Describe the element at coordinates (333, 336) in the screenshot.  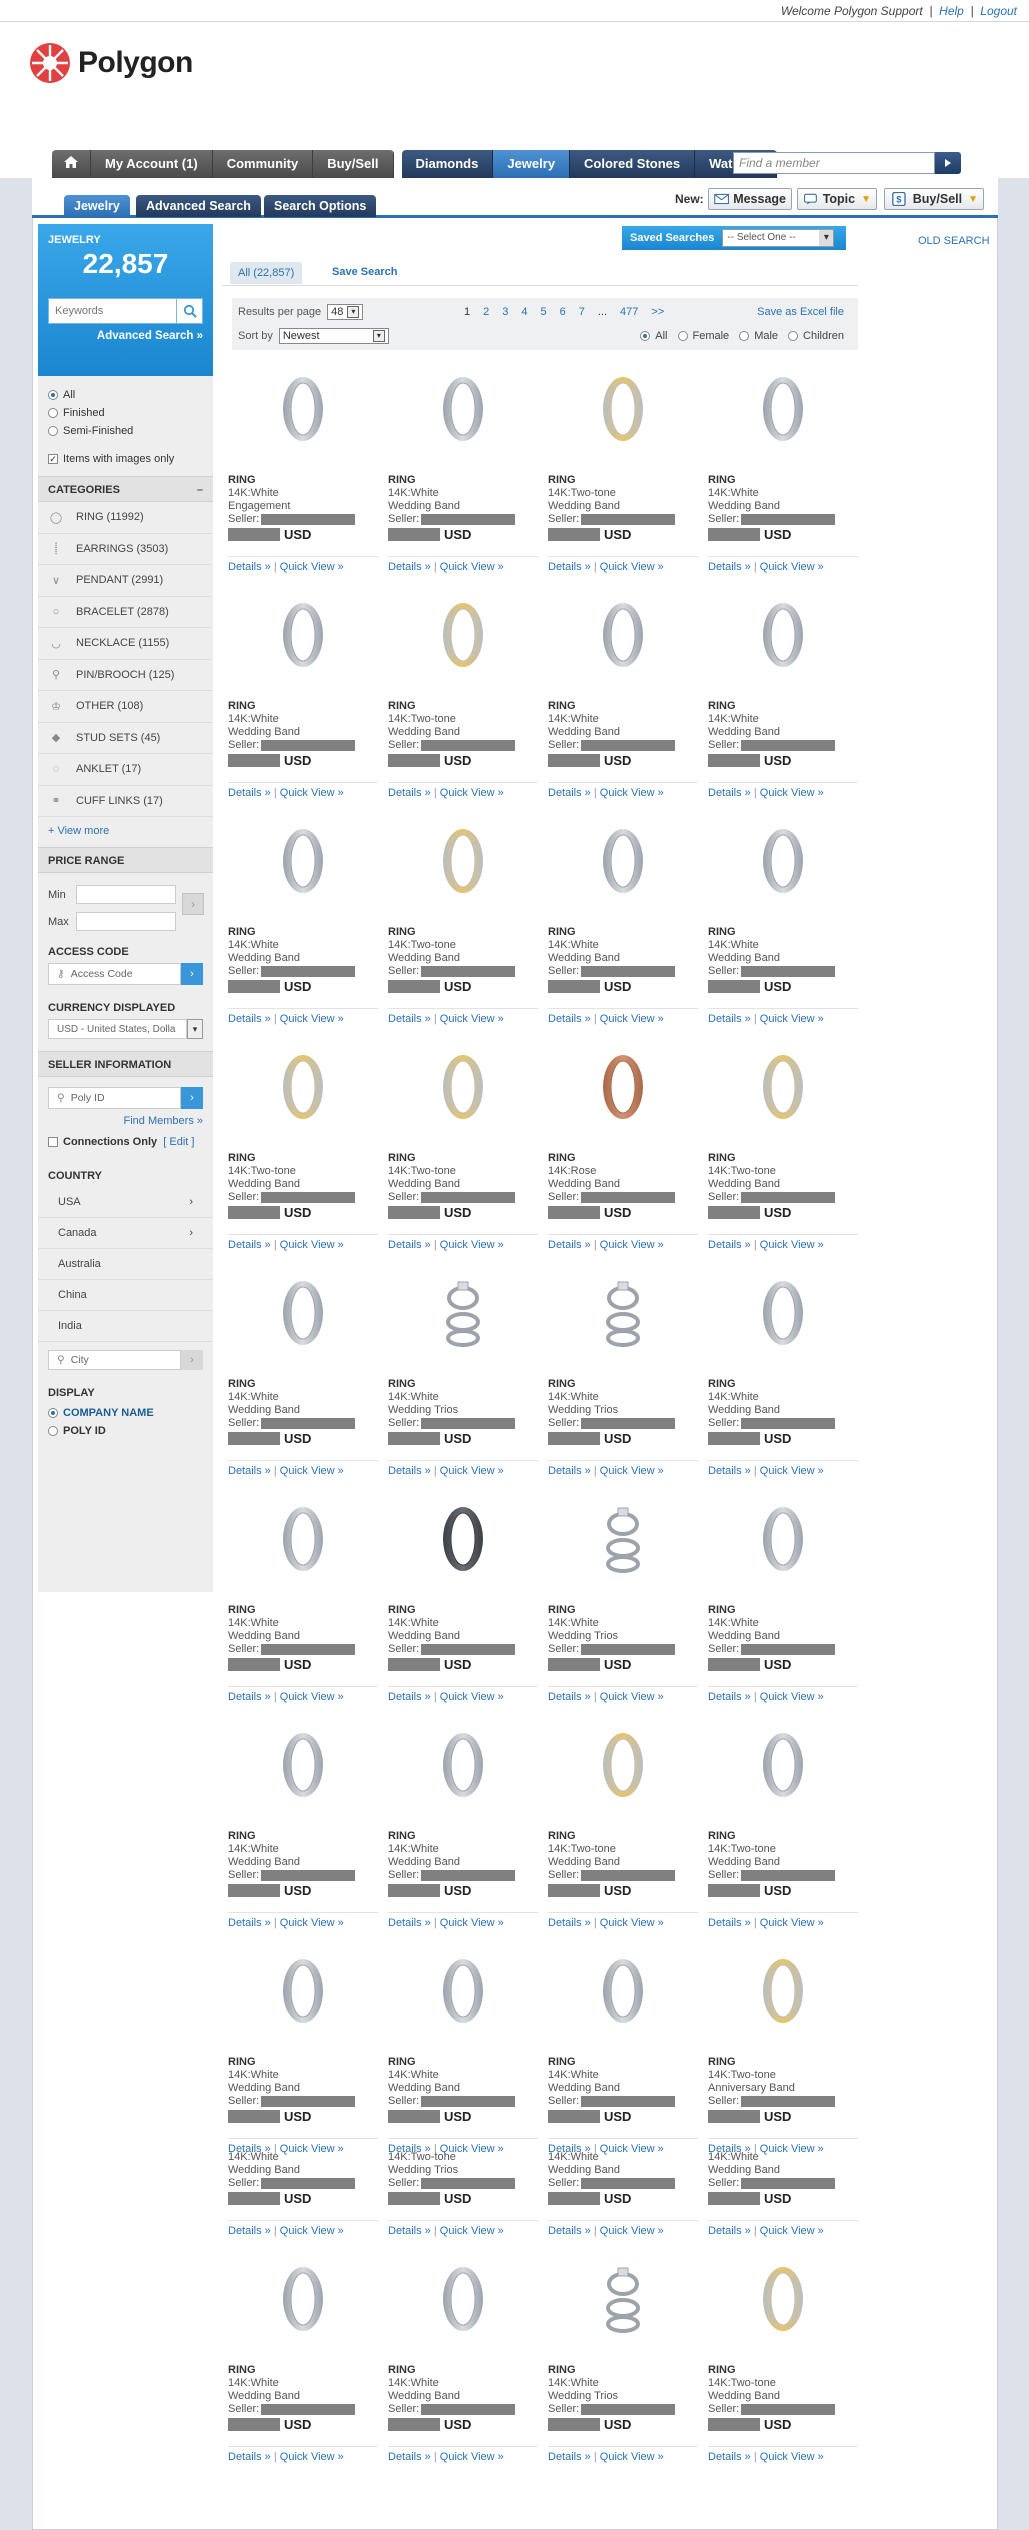
I see `sort-select: Newest ▾` at that location.